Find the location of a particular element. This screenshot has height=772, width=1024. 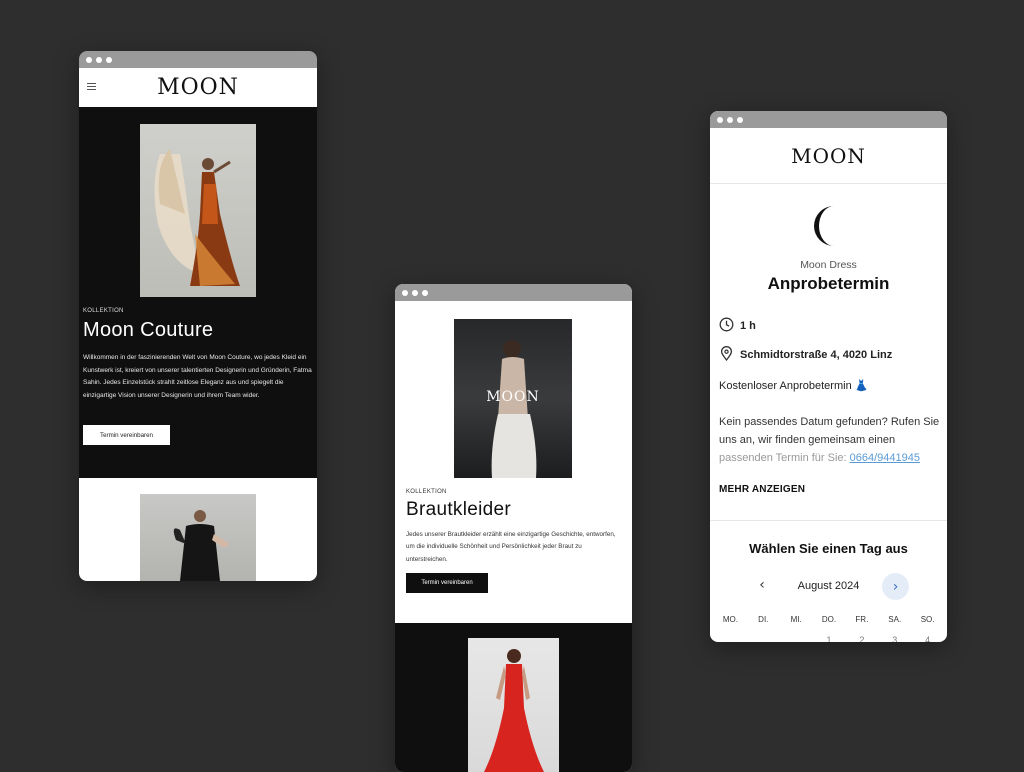

divider is located at coordinates (828, 520).